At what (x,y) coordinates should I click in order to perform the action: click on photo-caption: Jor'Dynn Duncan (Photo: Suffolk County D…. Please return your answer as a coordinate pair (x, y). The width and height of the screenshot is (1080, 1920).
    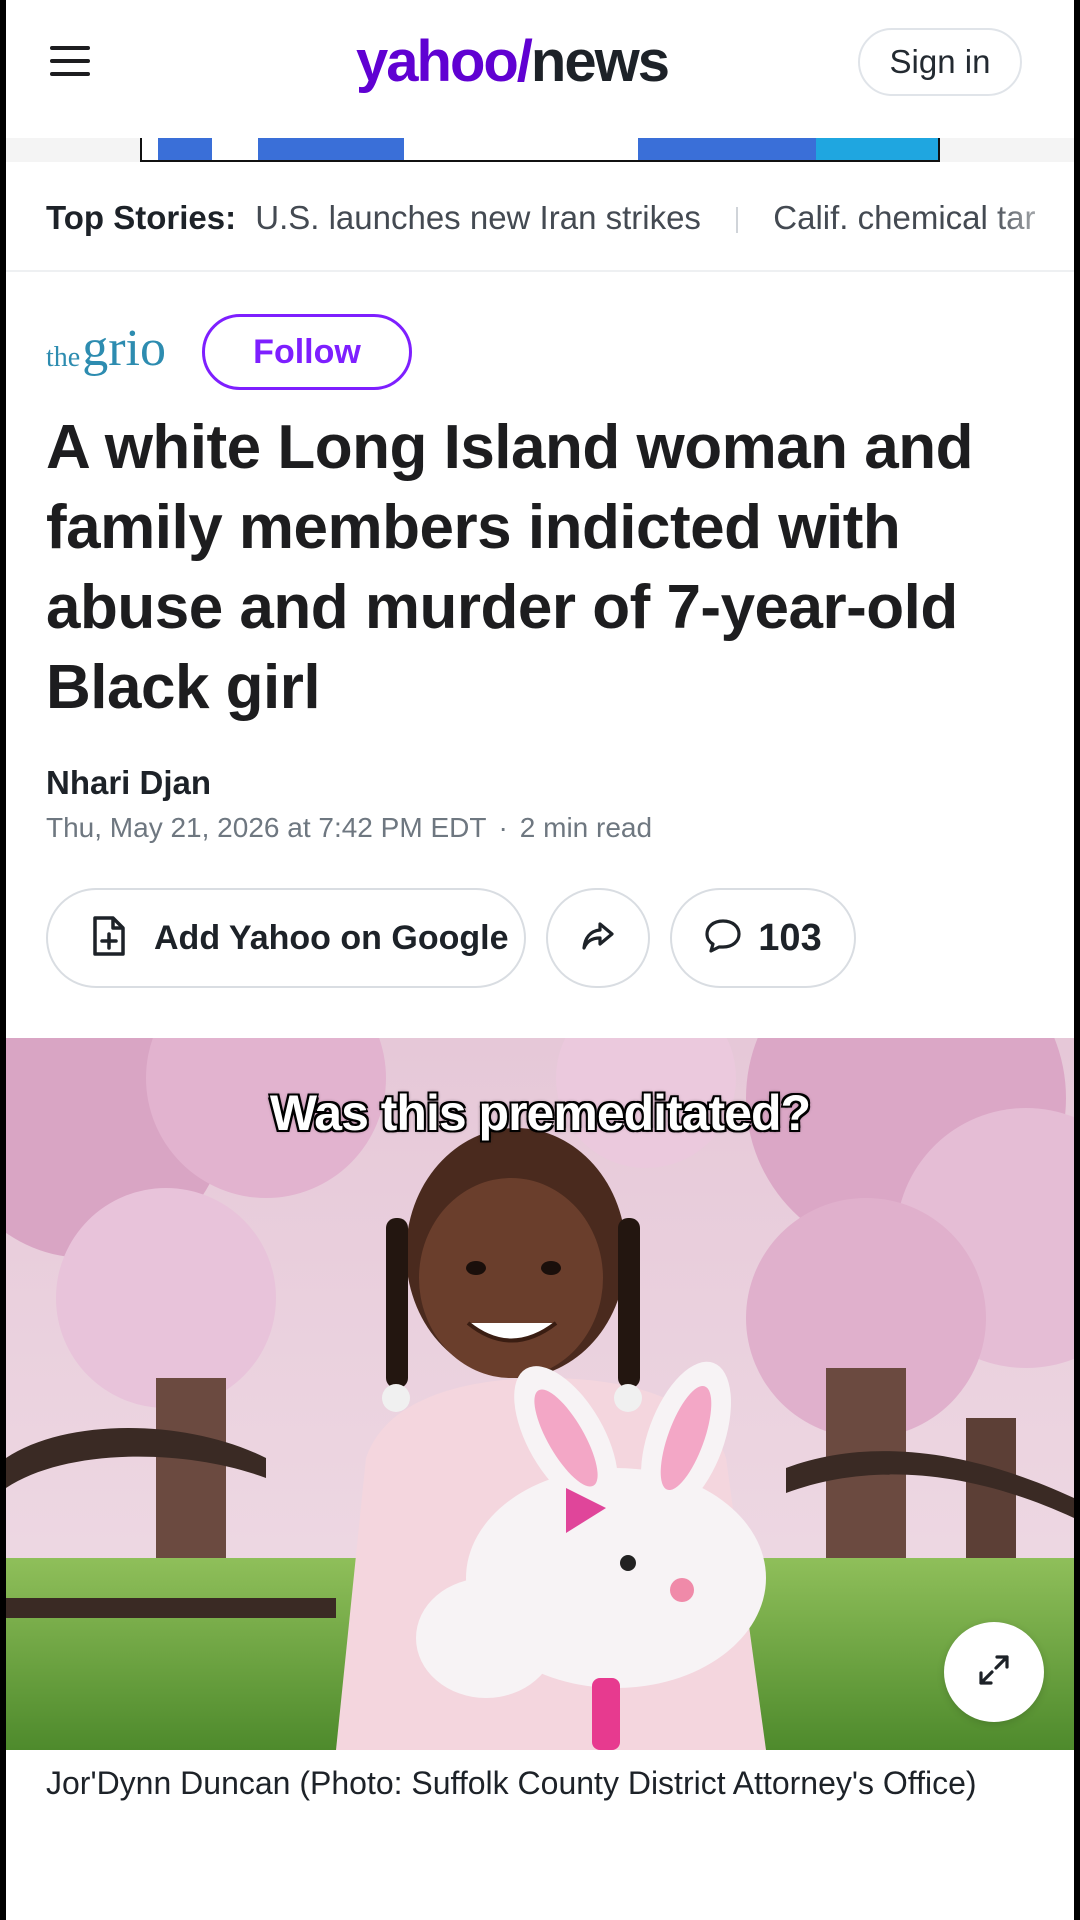
    Looking at the image, I should click on (511, 1783).